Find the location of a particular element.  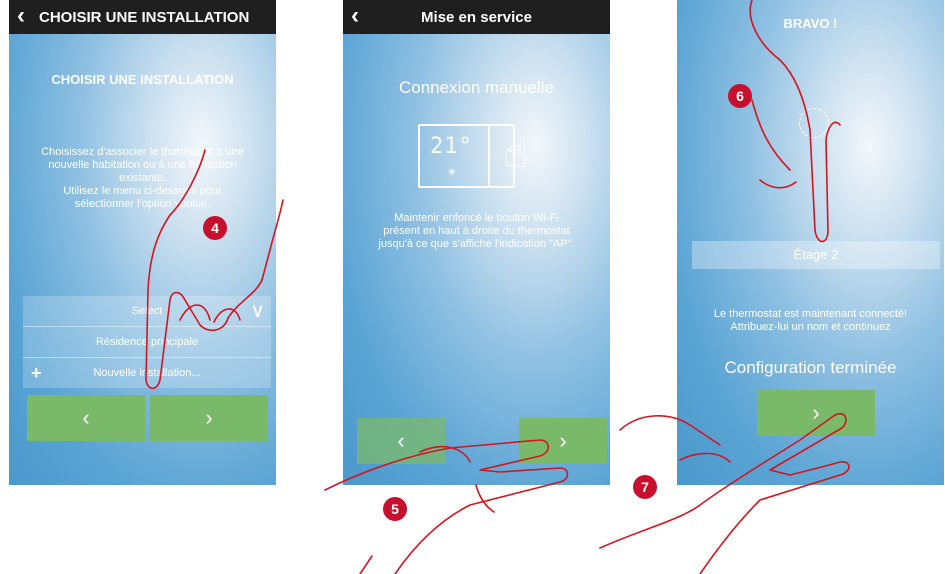

instruction-line: Maintenir enfoncé le bouton Wi-Fi is located at coordinates (476, 218).